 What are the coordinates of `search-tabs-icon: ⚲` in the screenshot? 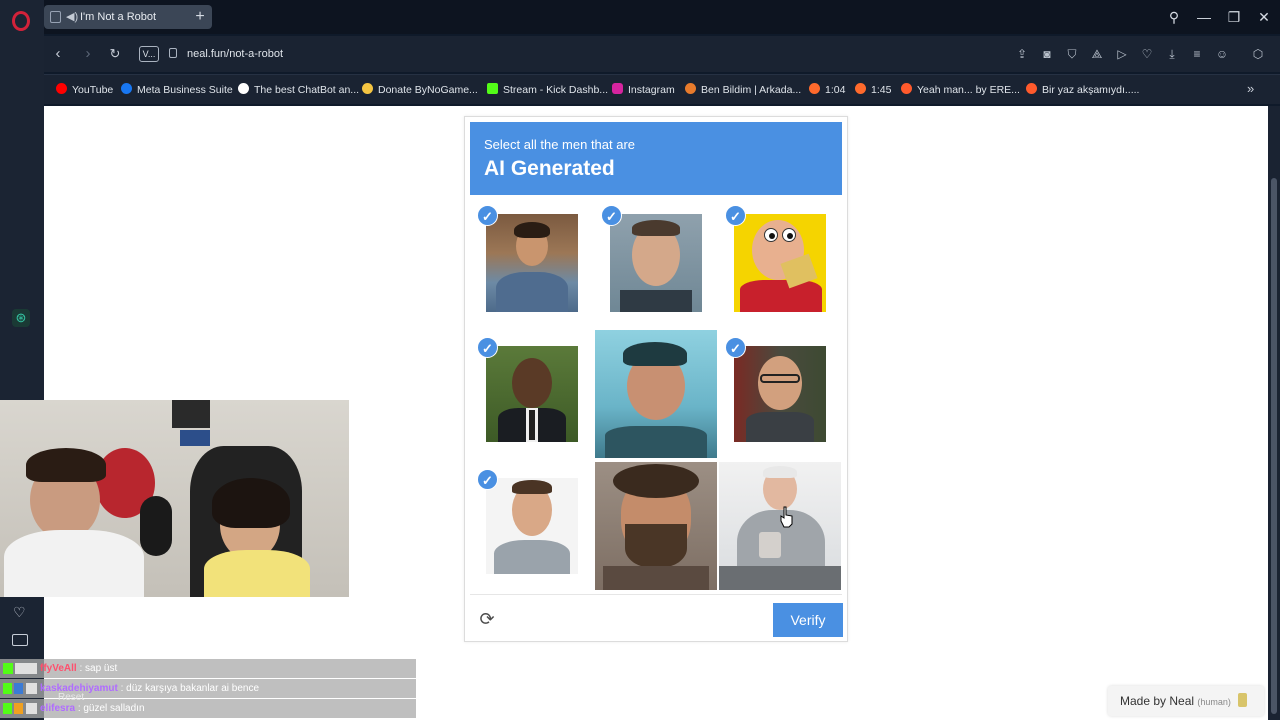 It's located at (1174, 17).